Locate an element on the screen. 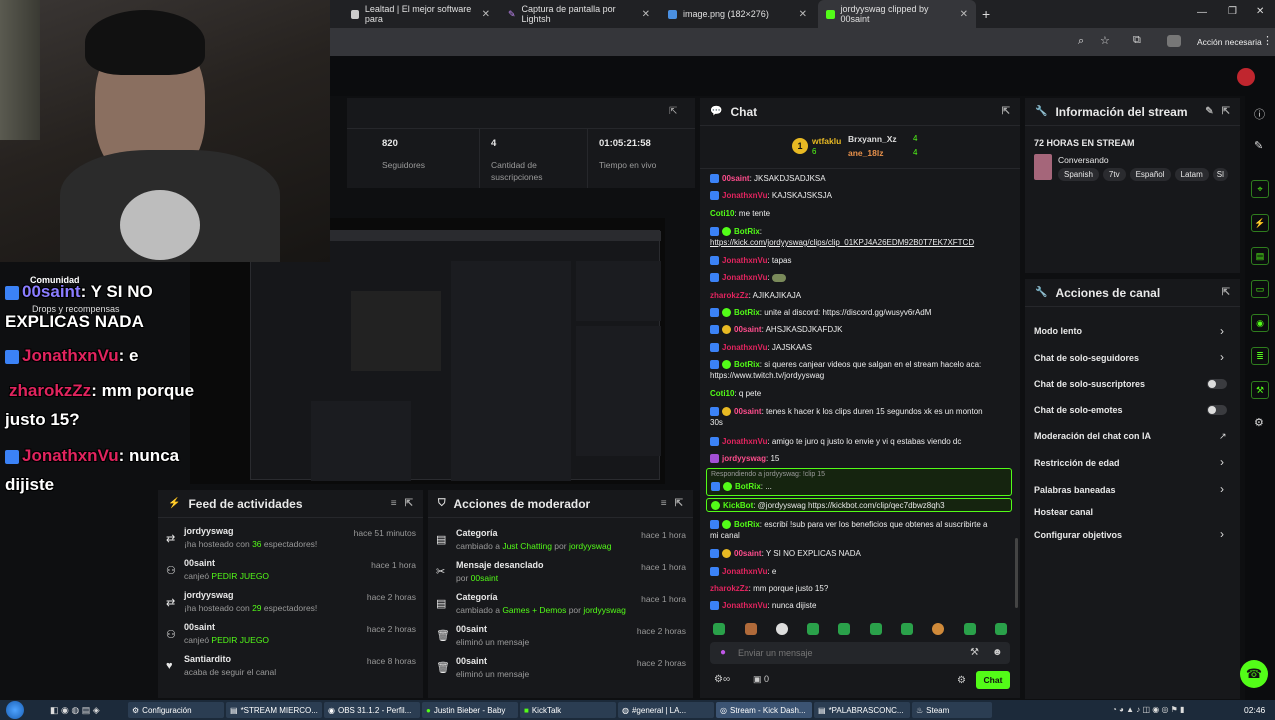 The height and width of the screenshot is (720, 1275). obs-icon: ◉ is located at coordinates (331, 710).